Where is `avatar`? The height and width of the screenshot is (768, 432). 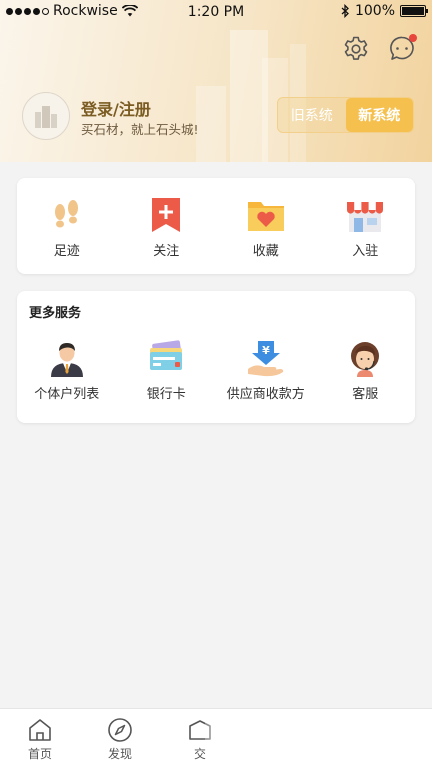
avatar is located at coordinates (46, 116).